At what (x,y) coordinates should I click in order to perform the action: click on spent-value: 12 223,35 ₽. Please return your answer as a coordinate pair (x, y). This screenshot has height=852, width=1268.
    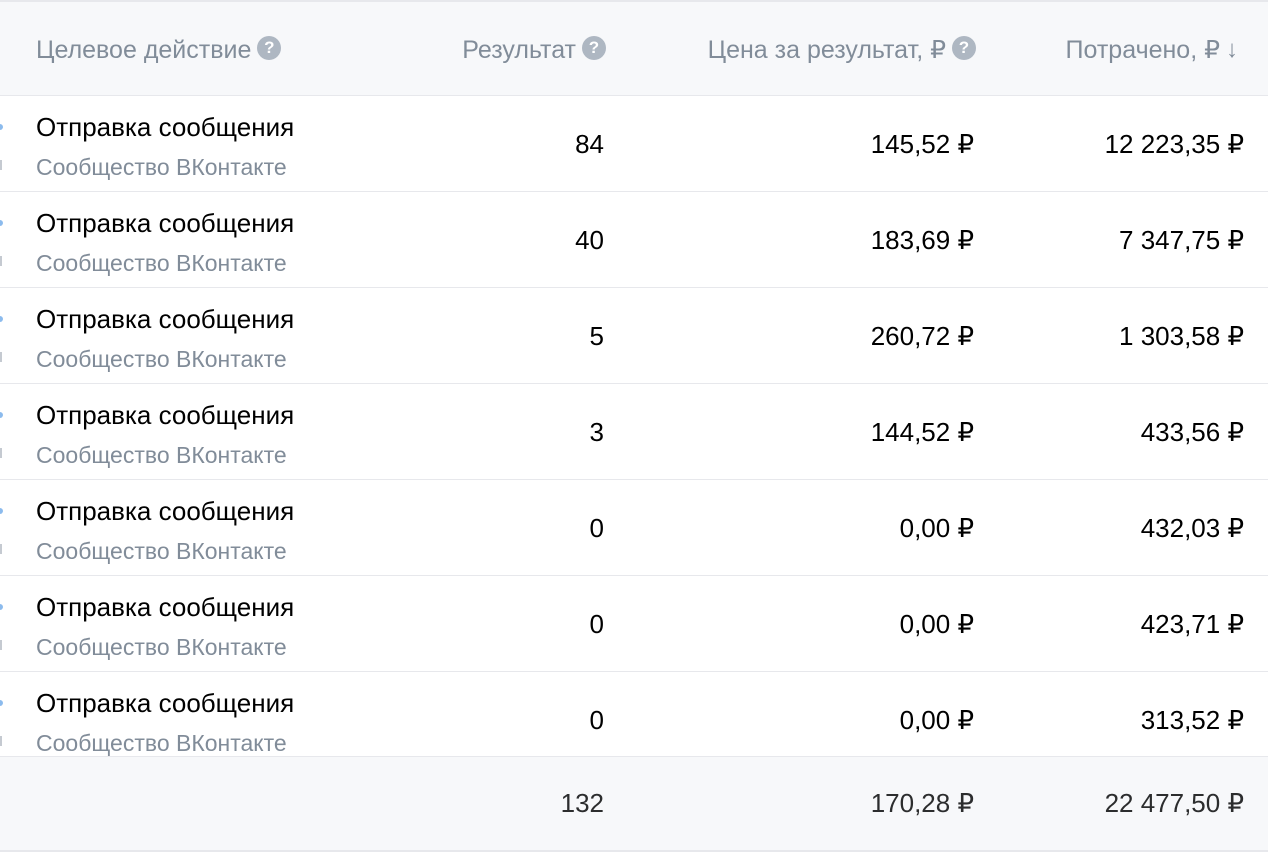
    Looking at the image, I should click on (1174, 143).